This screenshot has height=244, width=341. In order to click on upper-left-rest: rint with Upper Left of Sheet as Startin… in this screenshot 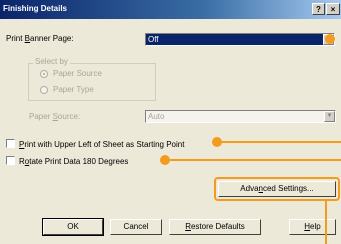, I will do `click(104, 144)`.